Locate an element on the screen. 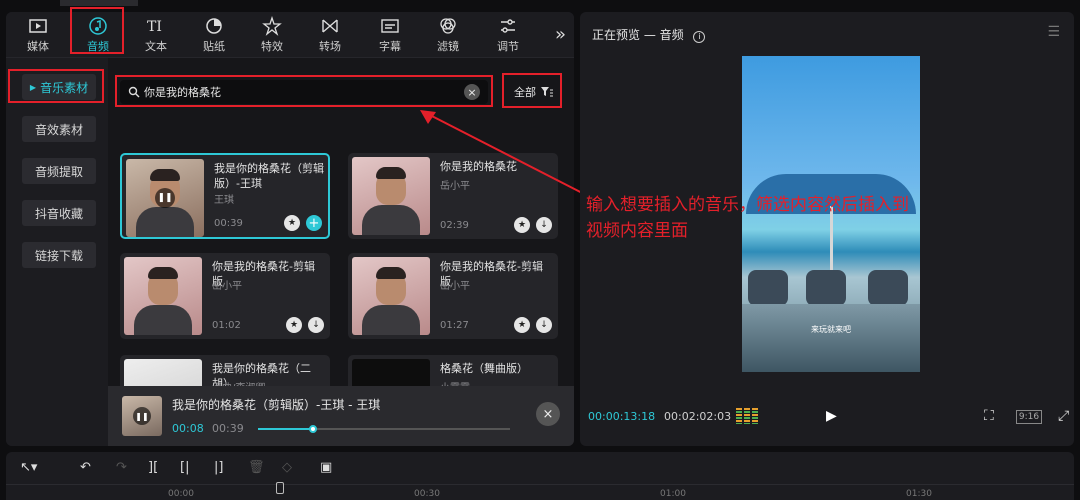 Image resolution: width=1080 pixels, height=500 pixels. split-left-icon: [| is located at coordinates (184, 467).